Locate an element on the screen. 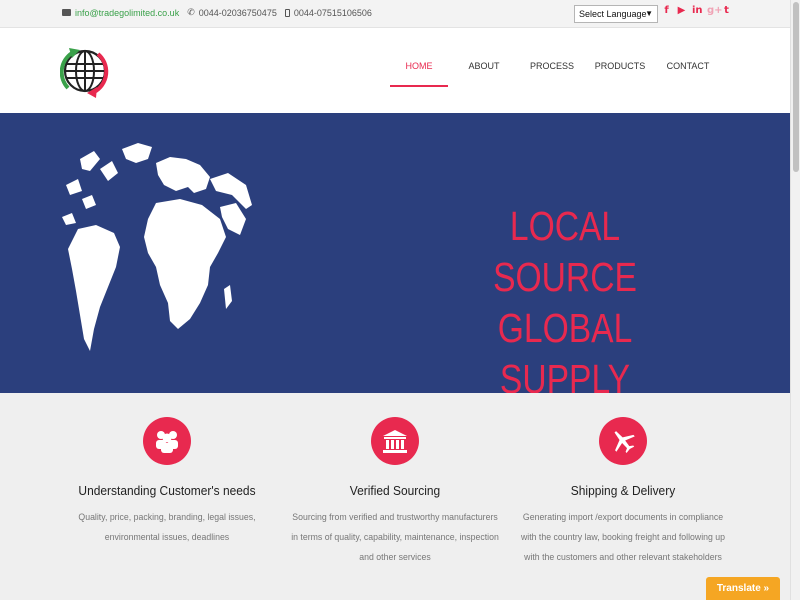  bank-building-icon is located at coordinates (395, 441).